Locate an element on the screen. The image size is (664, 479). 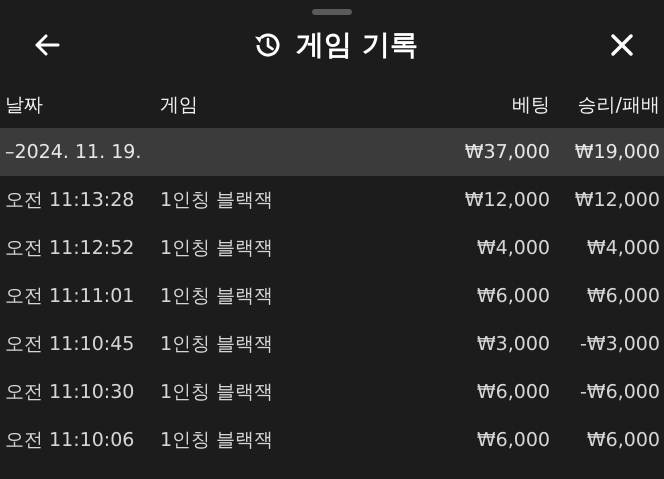
screen-title: 게임 기록 is located at coordinates (357, 45).